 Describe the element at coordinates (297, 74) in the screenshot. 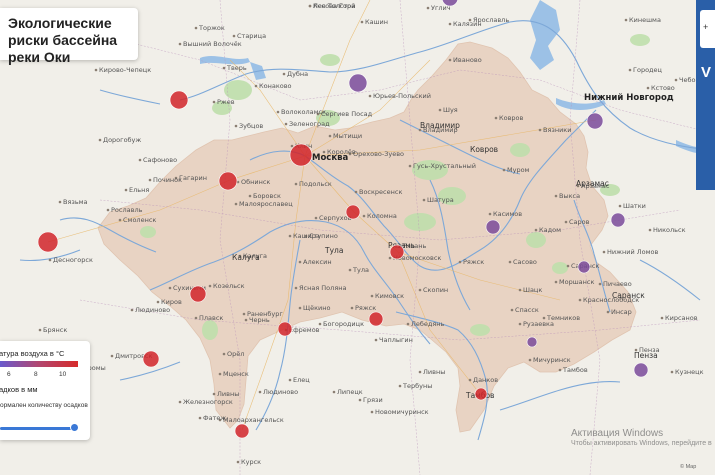

I see `town-label: Дубна` at that location.